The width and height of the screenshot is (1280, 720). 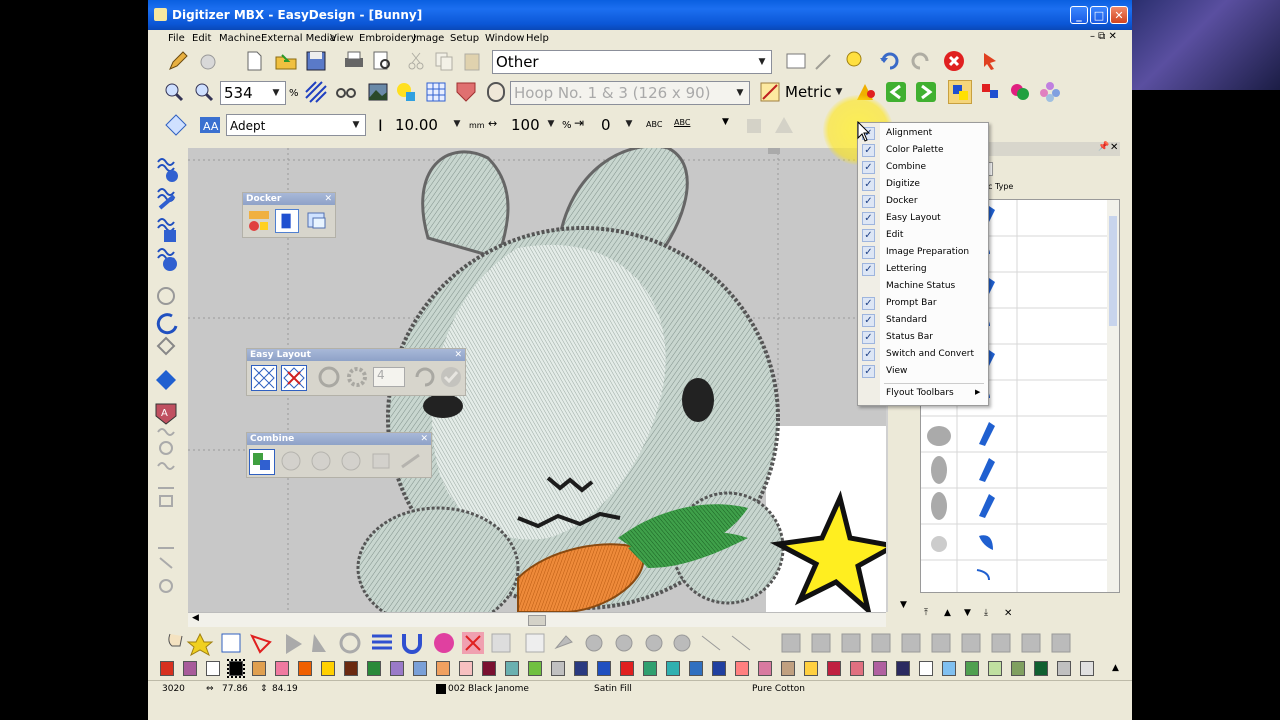 I want to click on menu-item-easy-layout: ✓ Easy Layout, so click(x=923, y=218).